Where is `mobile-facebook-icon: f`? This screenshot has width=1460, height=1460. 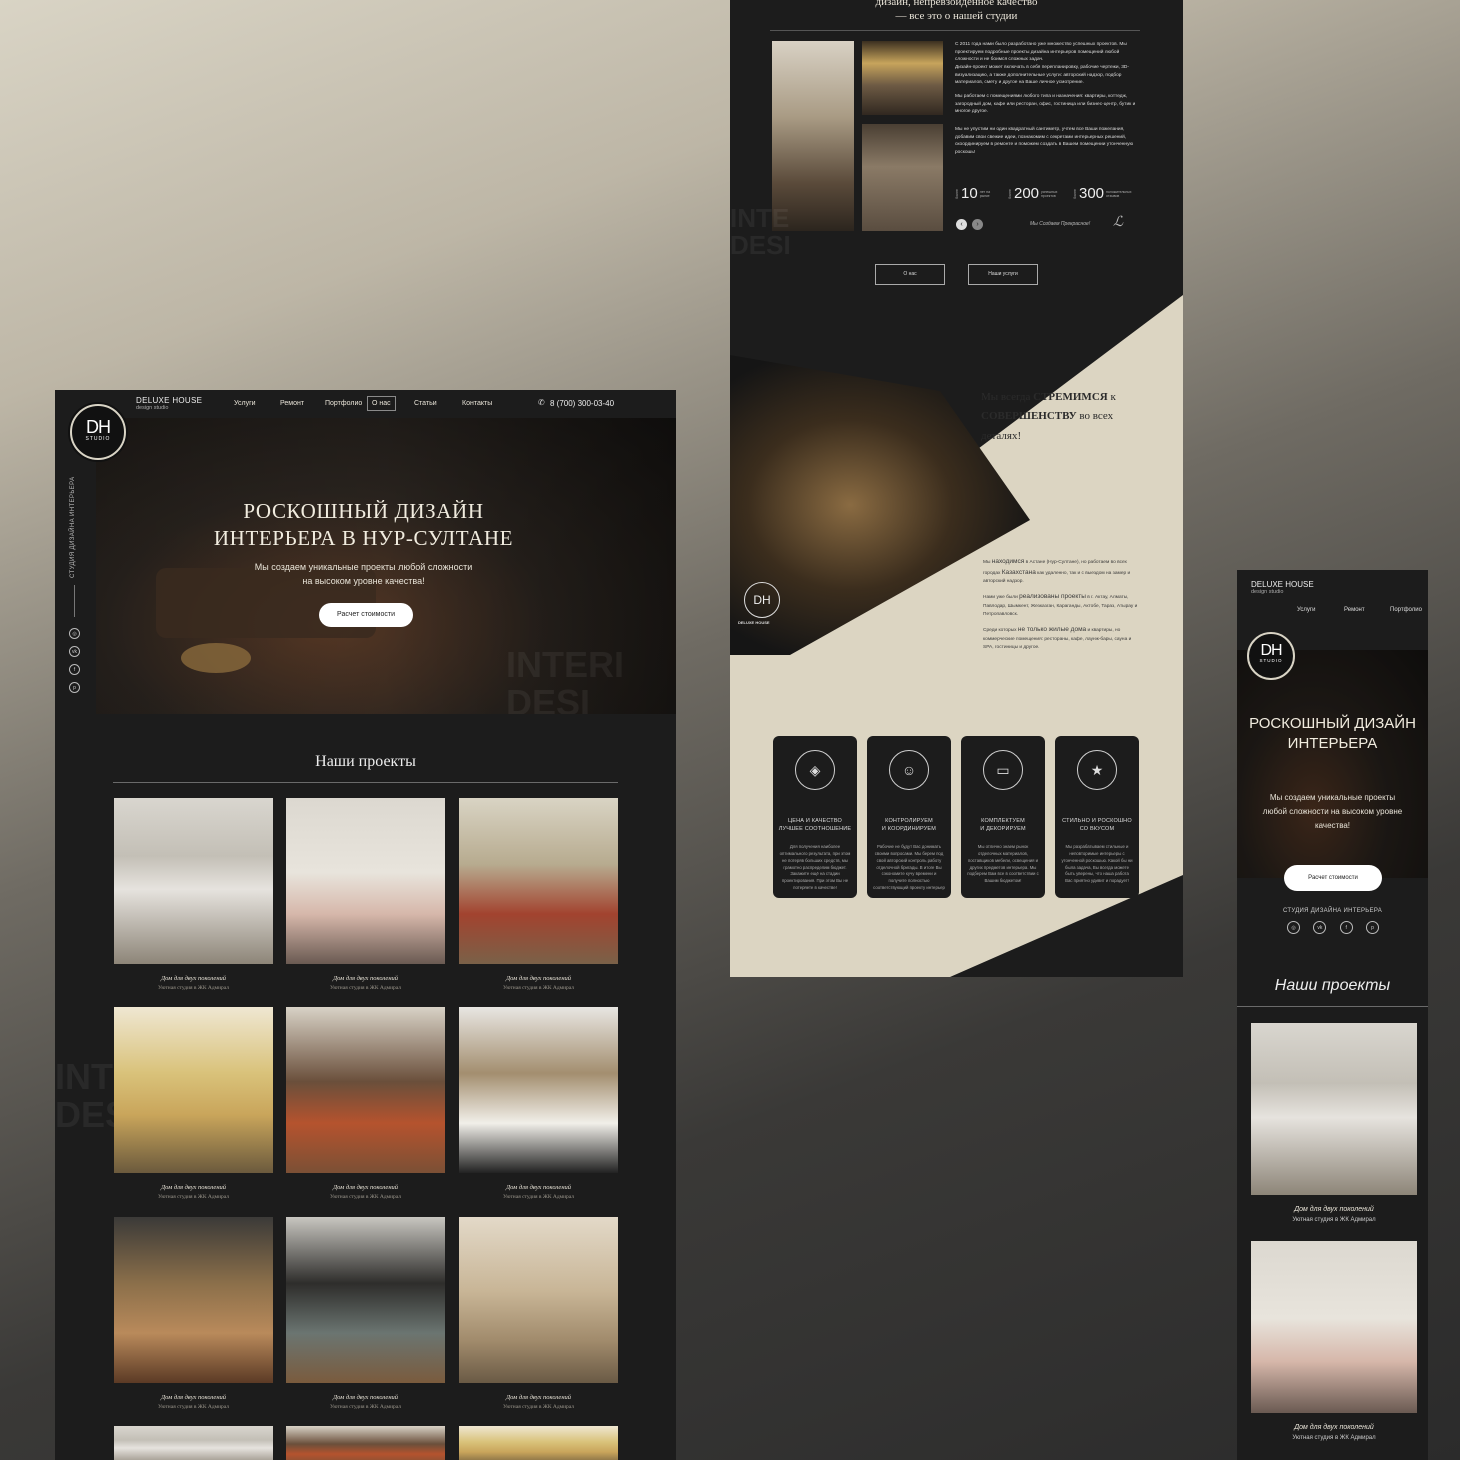 mobile-facebook-icon: f is located at coordinates (1346, 927).